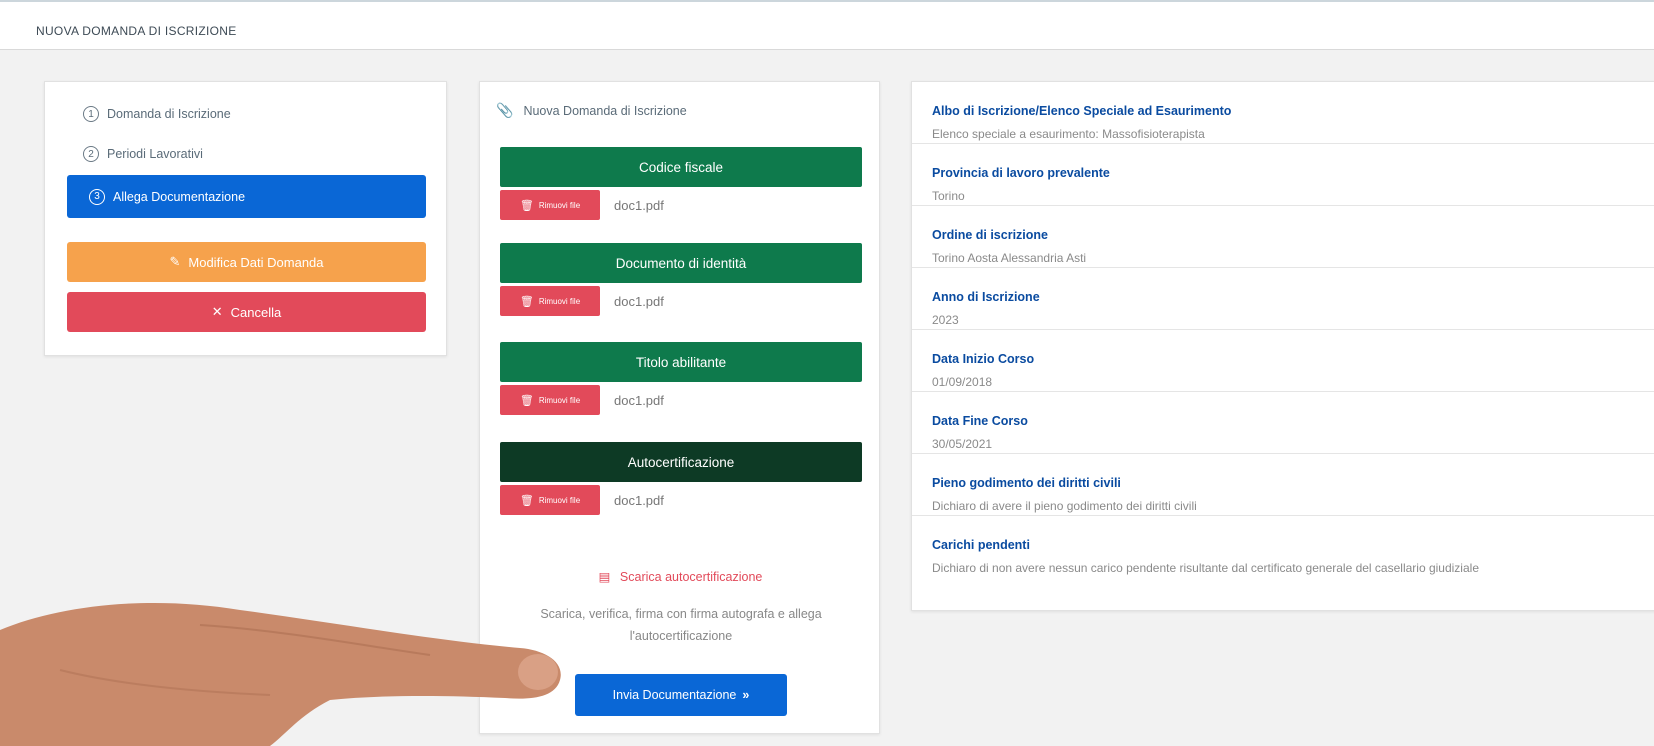 The height and width of the screenshot is (746, 1654). Describe the element at coordinates (1021, 173) in the screenshot. I see `detail-label: Provincia di lavoro prevalente` at that location.